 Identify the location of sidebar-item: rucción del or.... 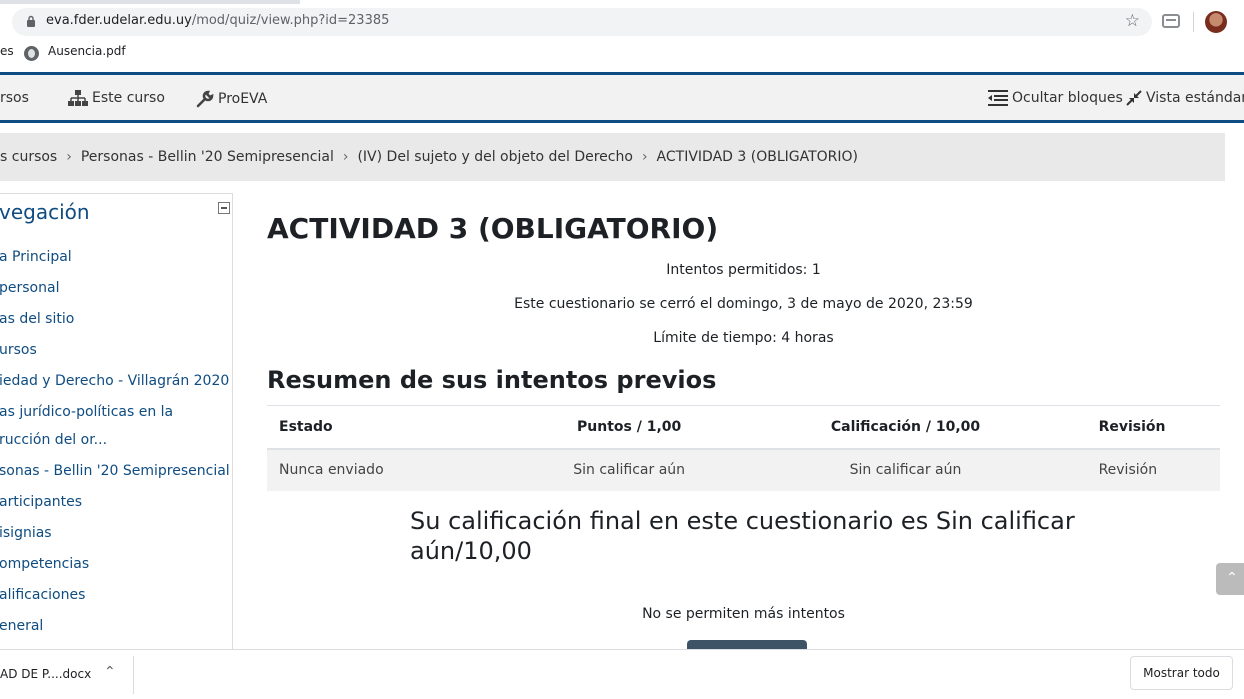
(53, 440).